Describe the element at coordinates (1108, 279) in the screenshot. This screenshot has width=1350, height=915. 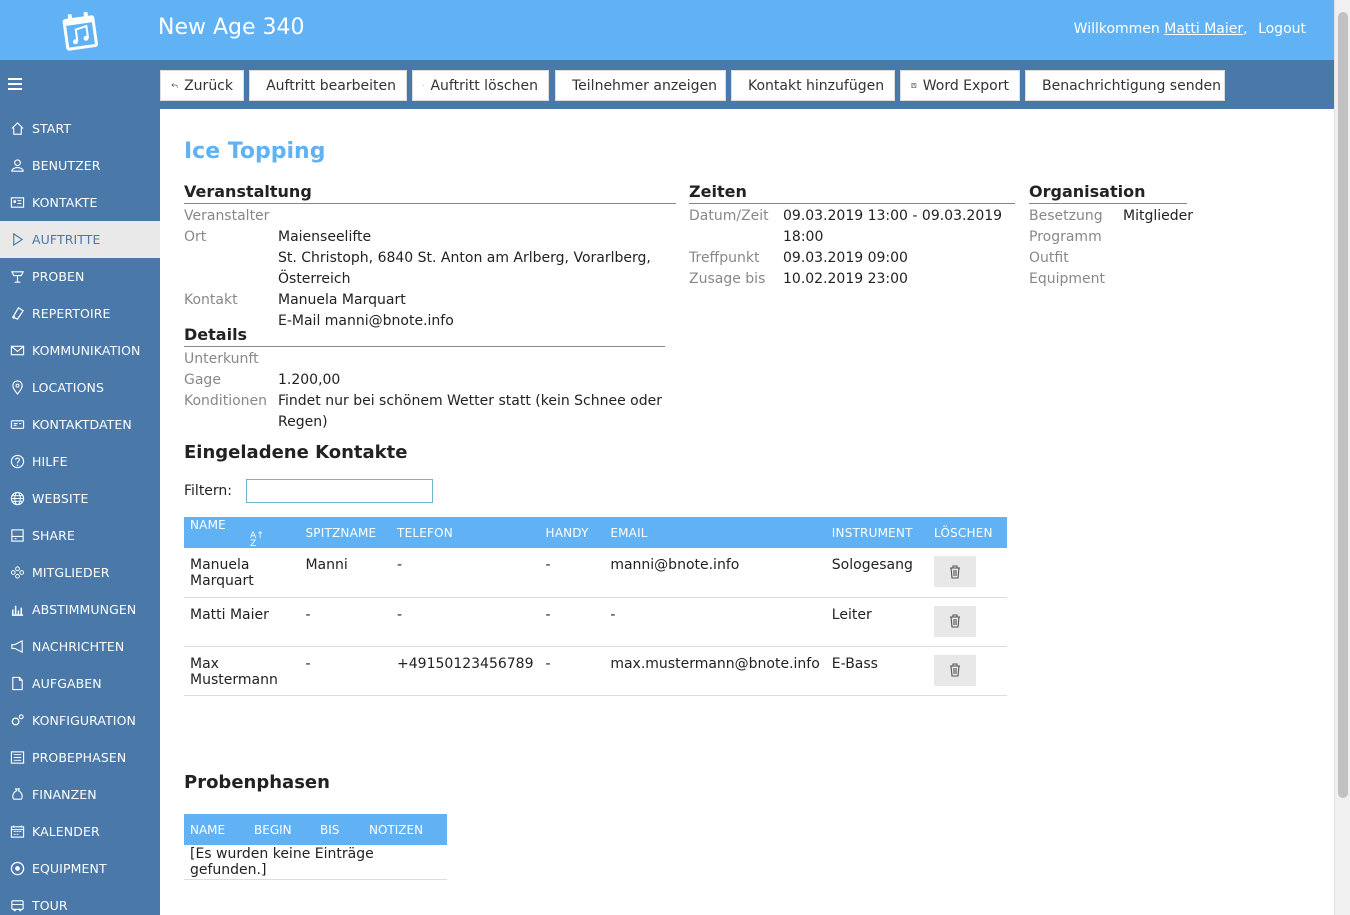
I see `info-row: Equipment` at that location.